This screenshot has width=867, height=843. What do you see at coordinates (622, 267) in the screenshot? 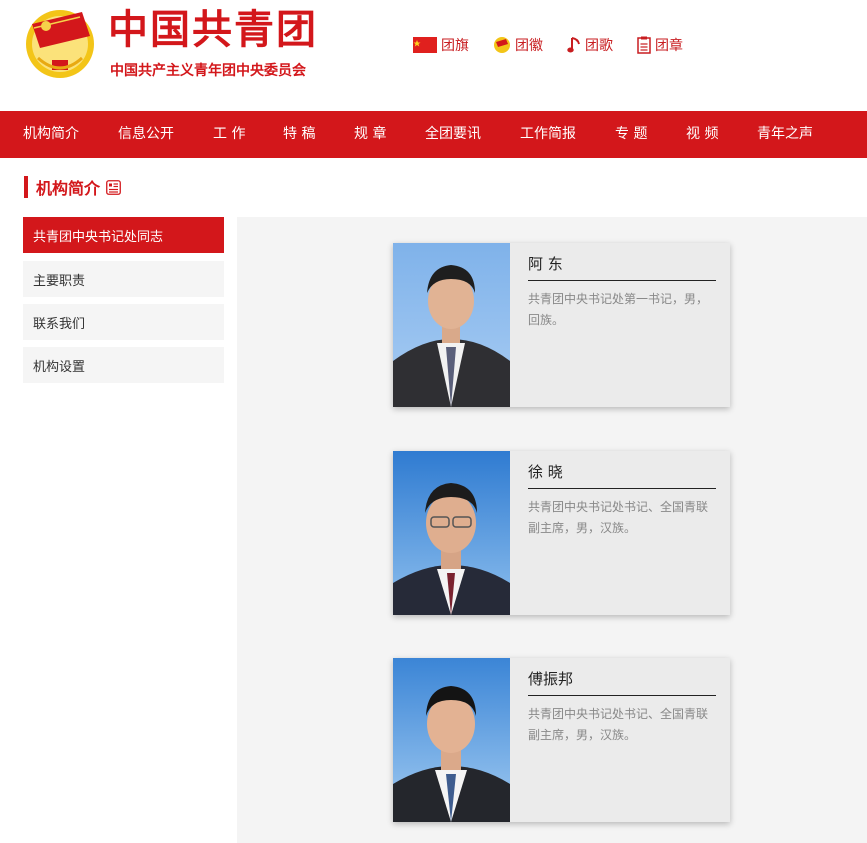
I see `leader-name: 阿 东` at bounding box center [622, 267].